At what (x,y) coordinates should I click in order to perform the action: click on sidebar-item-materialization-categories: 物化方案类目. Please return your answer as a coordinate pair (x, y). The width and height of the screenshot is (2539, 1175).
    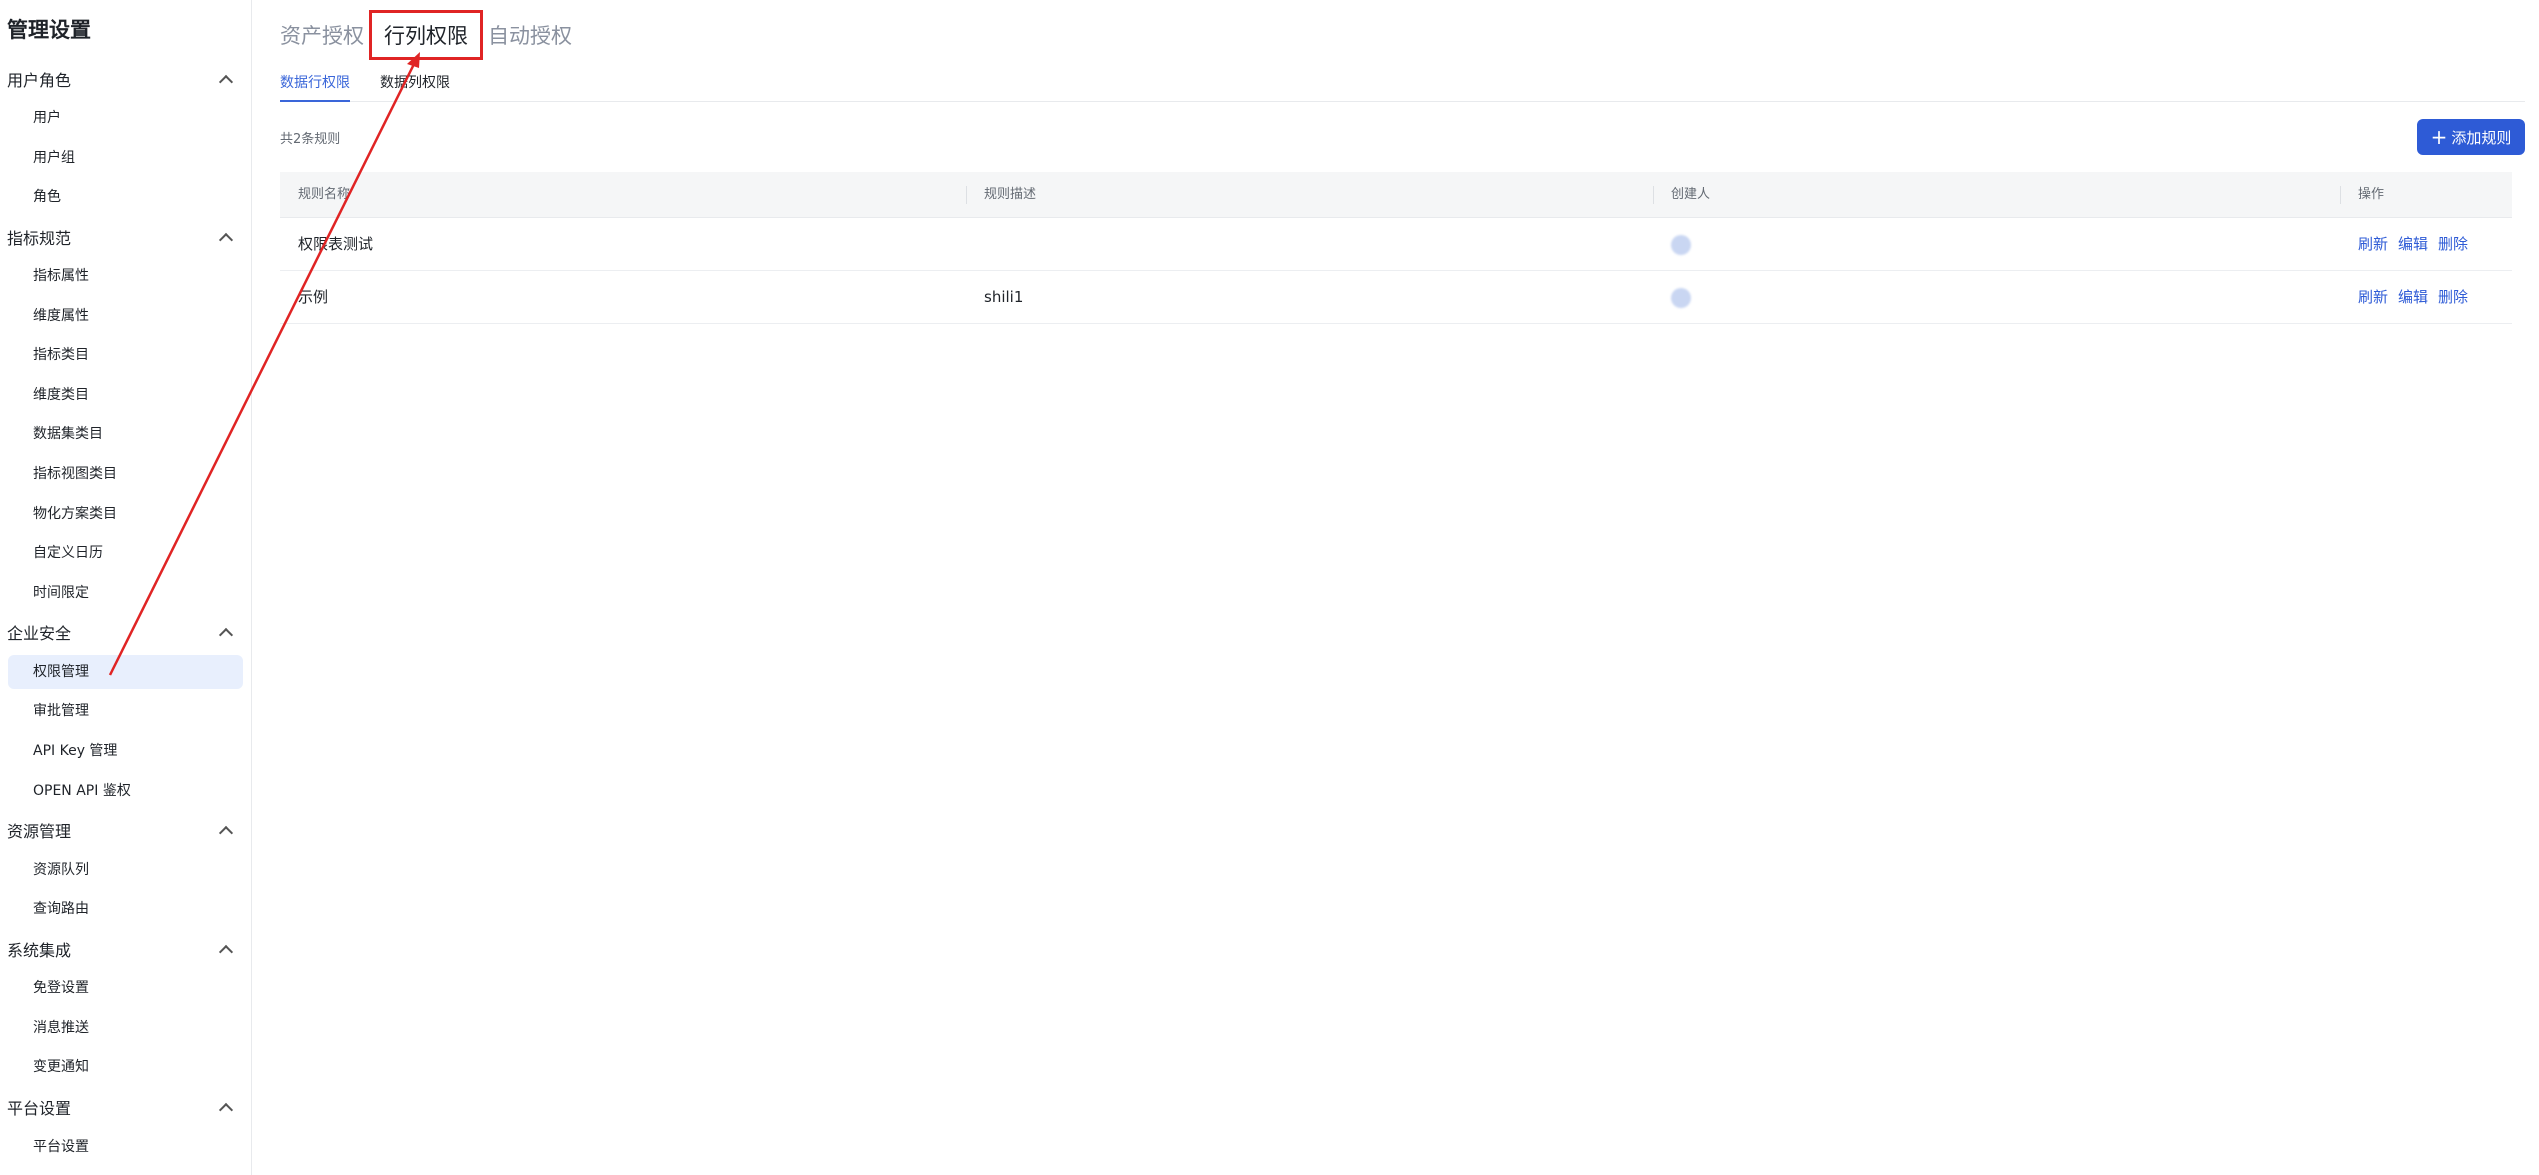
    Looking at the image, I should click on (125, 514).